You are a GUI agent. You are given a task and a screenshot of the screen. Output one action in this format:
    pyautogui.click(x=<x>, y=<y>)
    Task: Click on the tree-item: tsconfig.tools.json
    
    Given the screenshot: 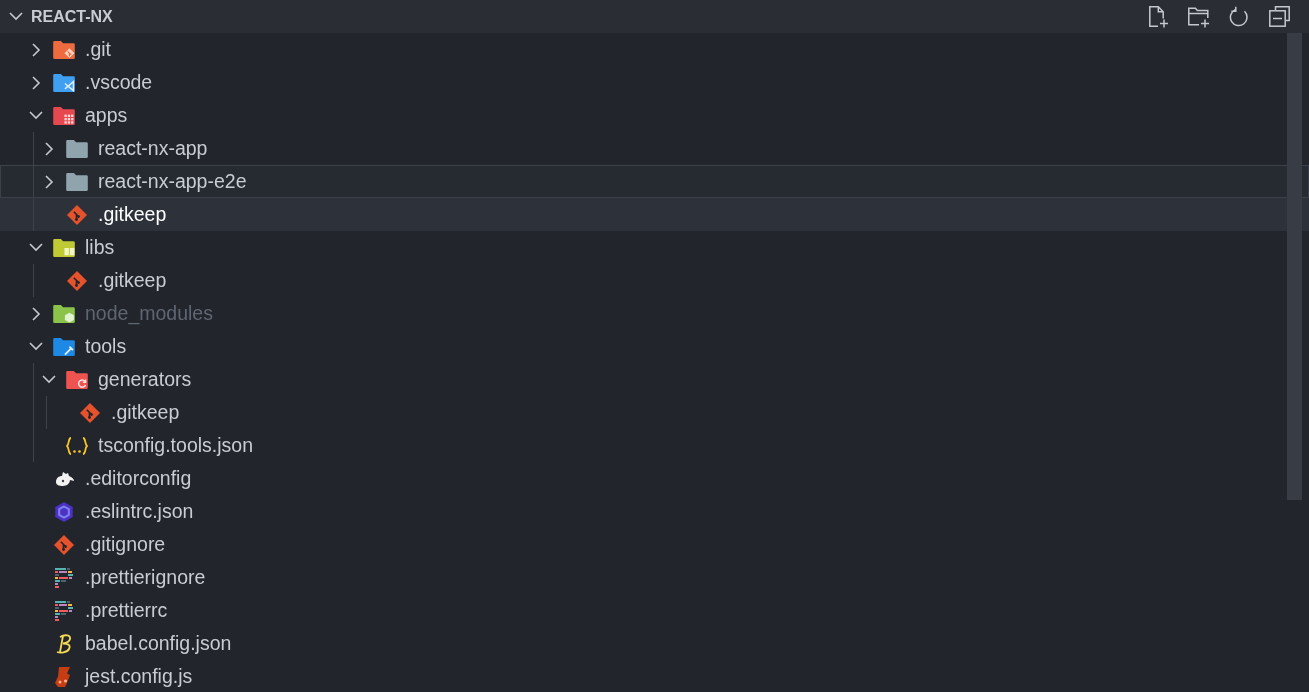 What is the action you would take?
    pyautogui.click(x=654, y=445)
    